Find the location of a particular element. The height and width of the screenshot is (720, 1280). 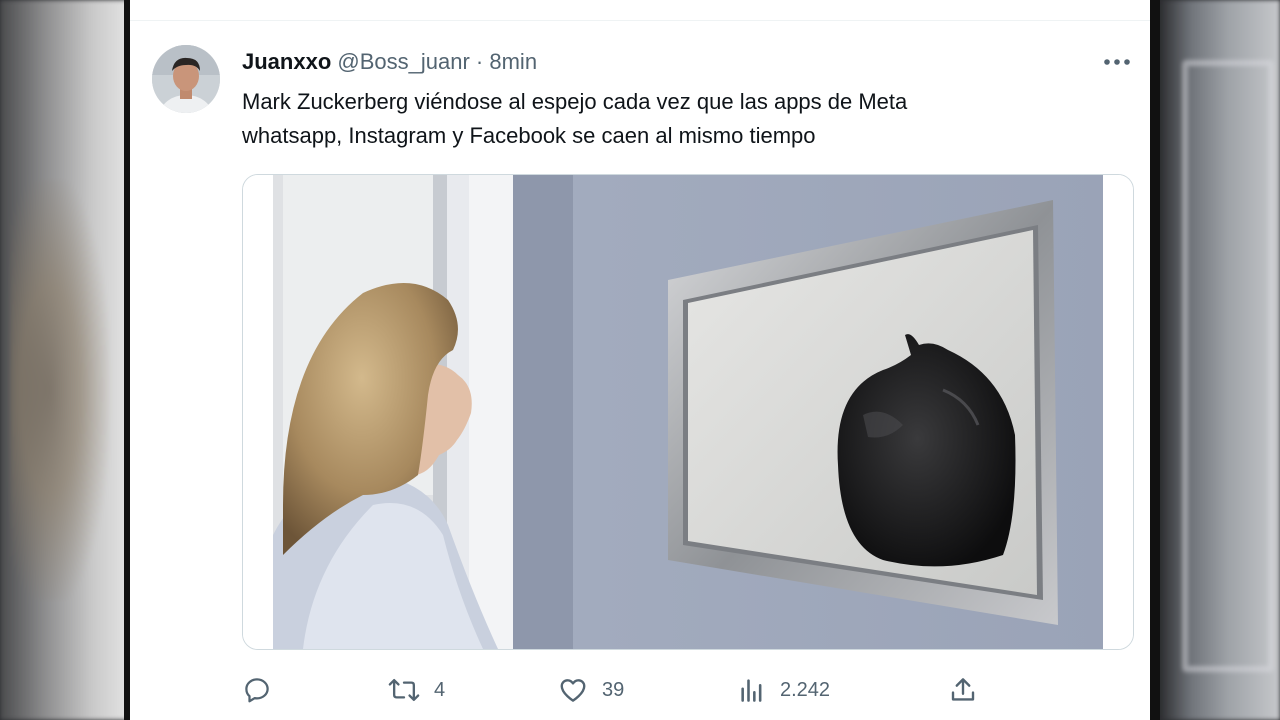

background-blur-right is located at coordinates (1216, 360).